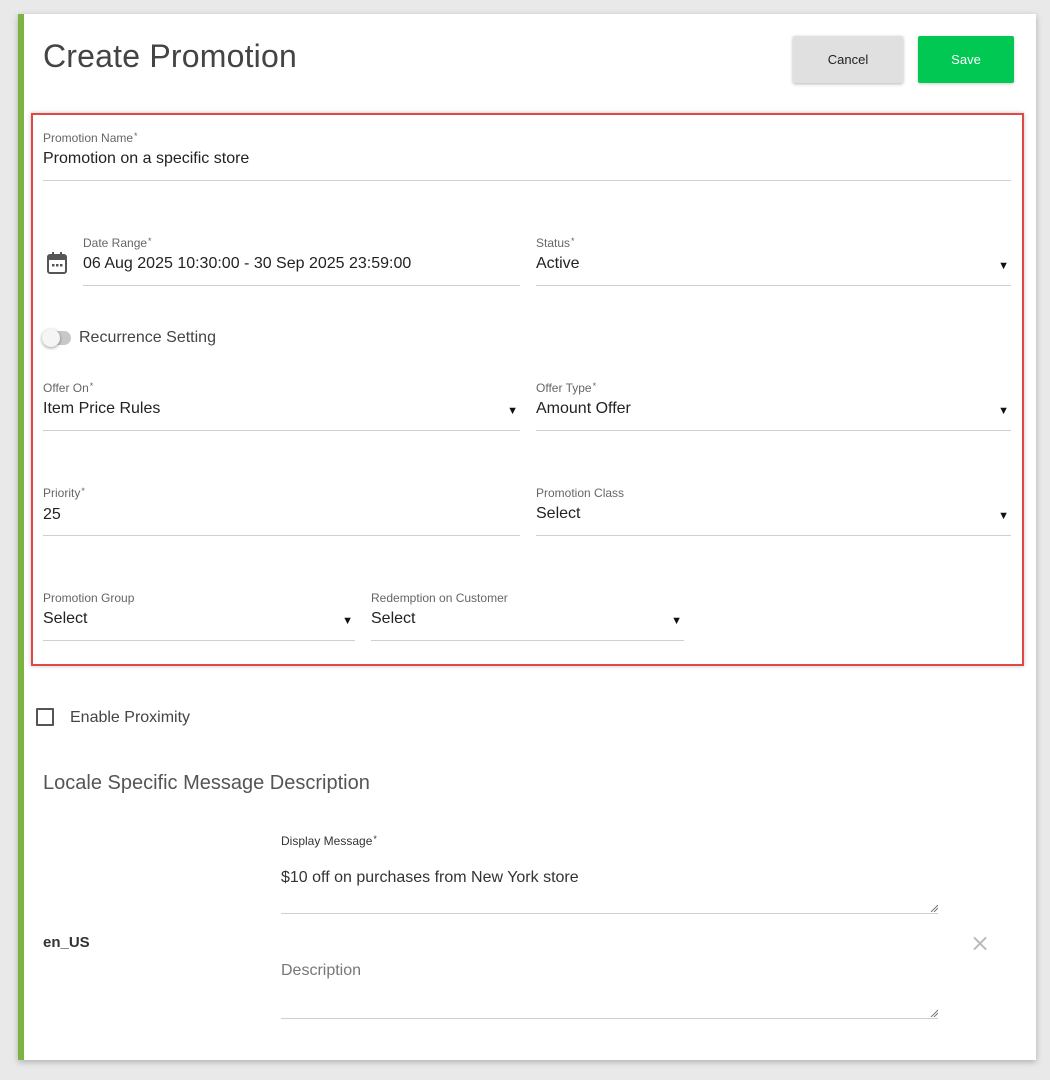 This screenshot has width=1050, height=1080. Describe the element at coordinates (45, 717) in the screenshot. I see `enable-proximity-checkbox` at that location.